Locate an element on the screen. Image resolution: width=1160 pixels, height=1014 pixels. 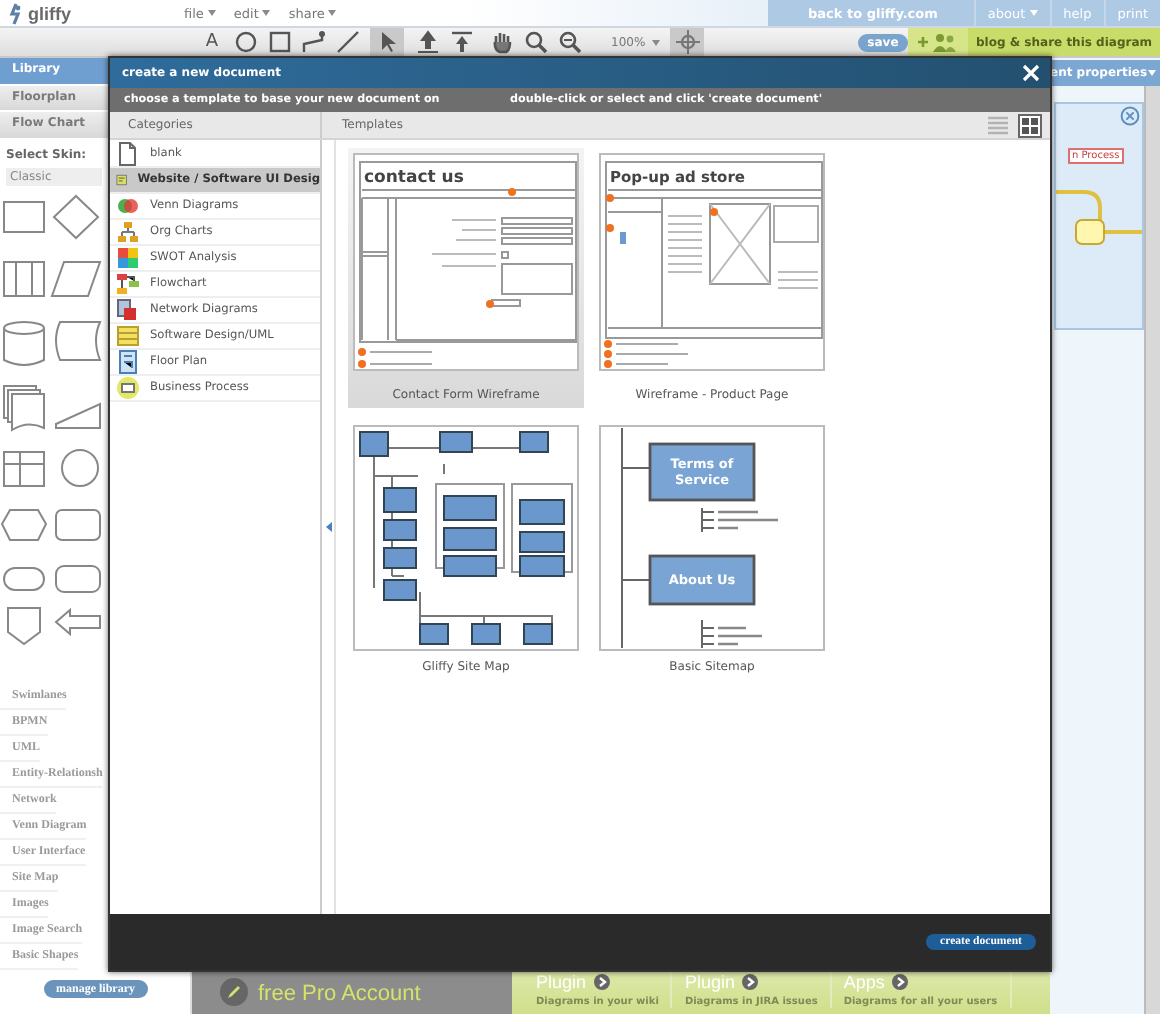
crosshair-icon is located at coordinates (687, 42).